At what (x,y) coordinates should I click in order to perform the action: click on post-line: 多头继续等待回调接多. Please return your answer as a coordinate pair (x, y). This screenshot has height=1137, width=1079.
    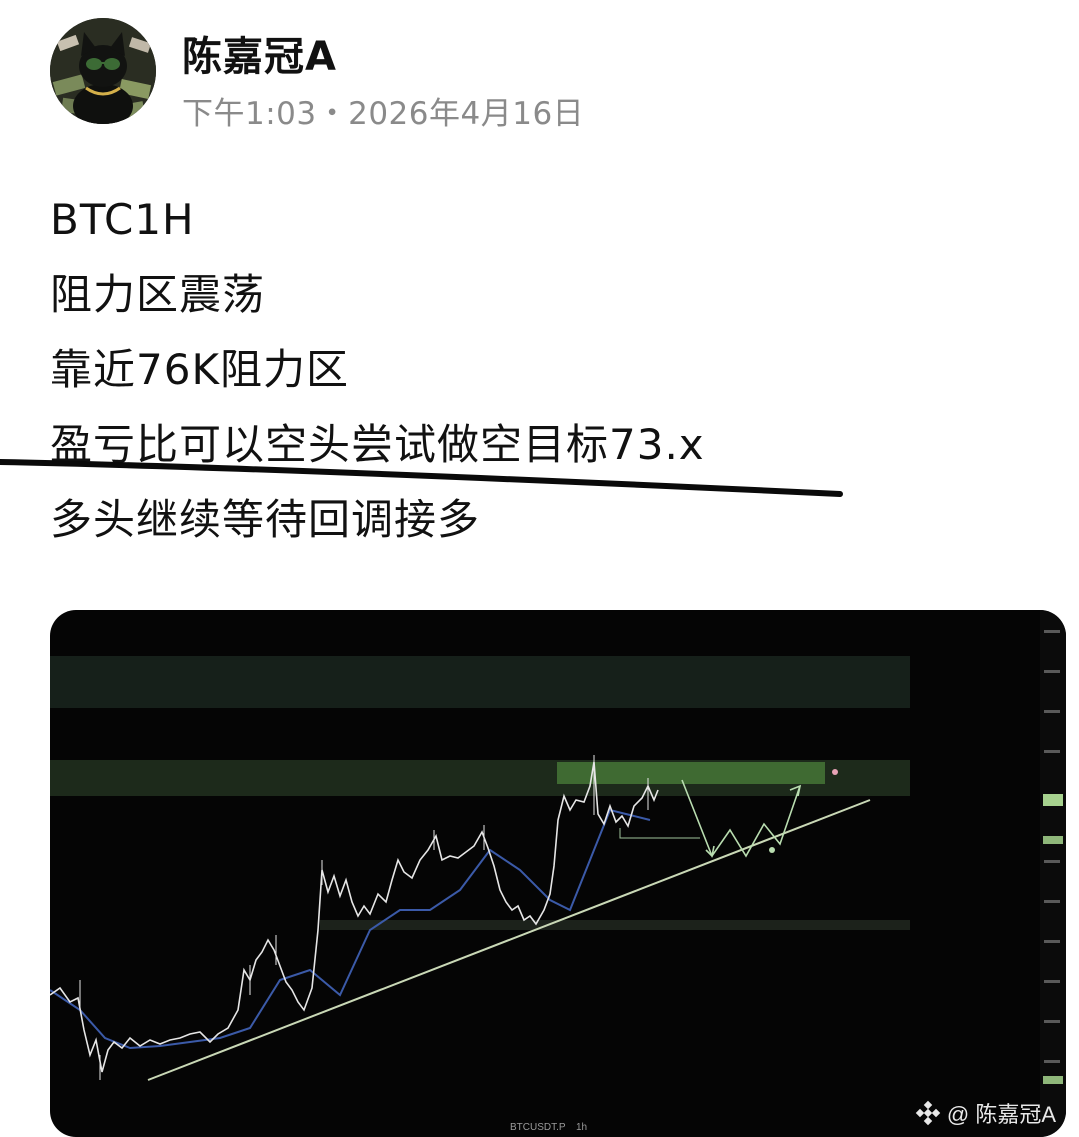
    Looking at the image, I should click on (265, 519).